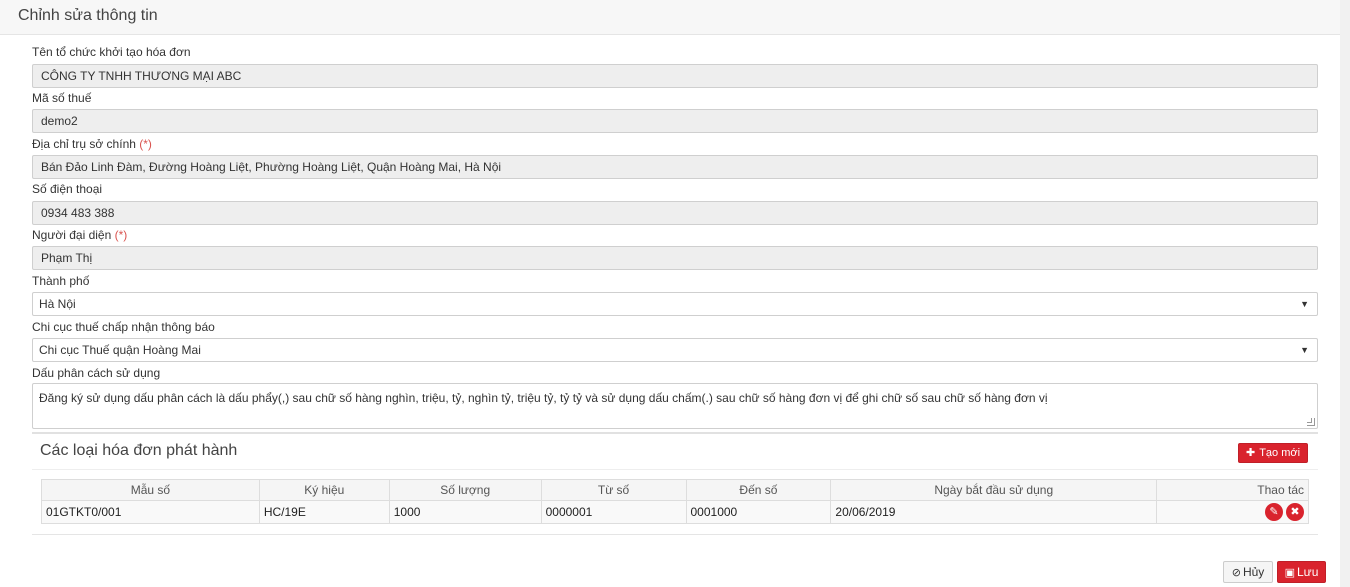  Describe the element at coordinates (111, 52) in the screenshot. I see `org-name-label: Tên tổ chức khởi tạo hóa đơn` at that location.